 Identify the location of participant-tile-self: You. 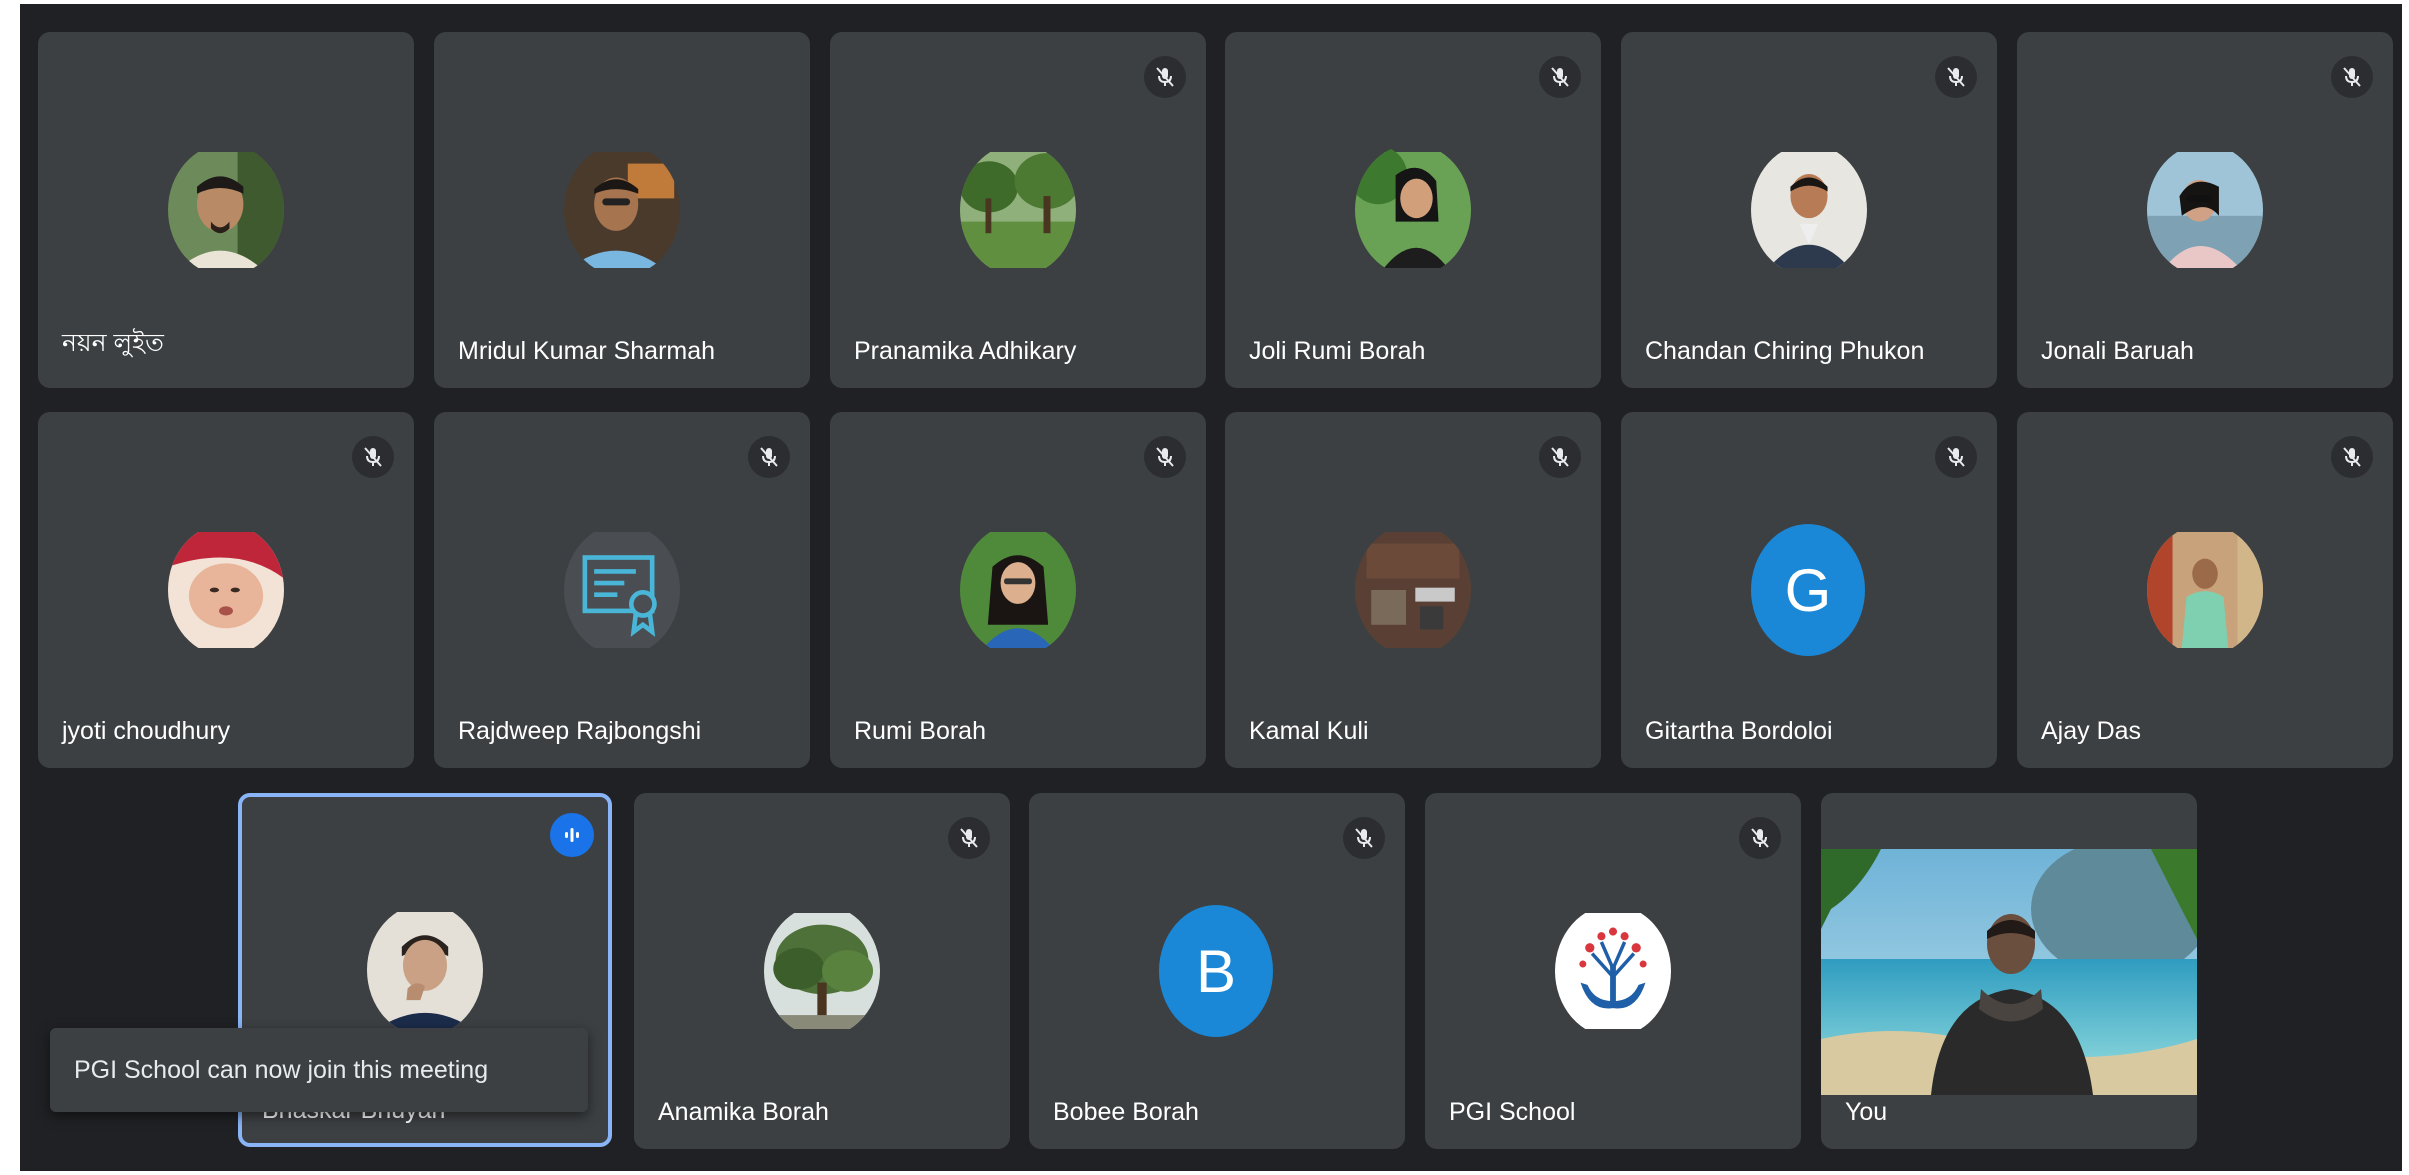
(2009, 971).